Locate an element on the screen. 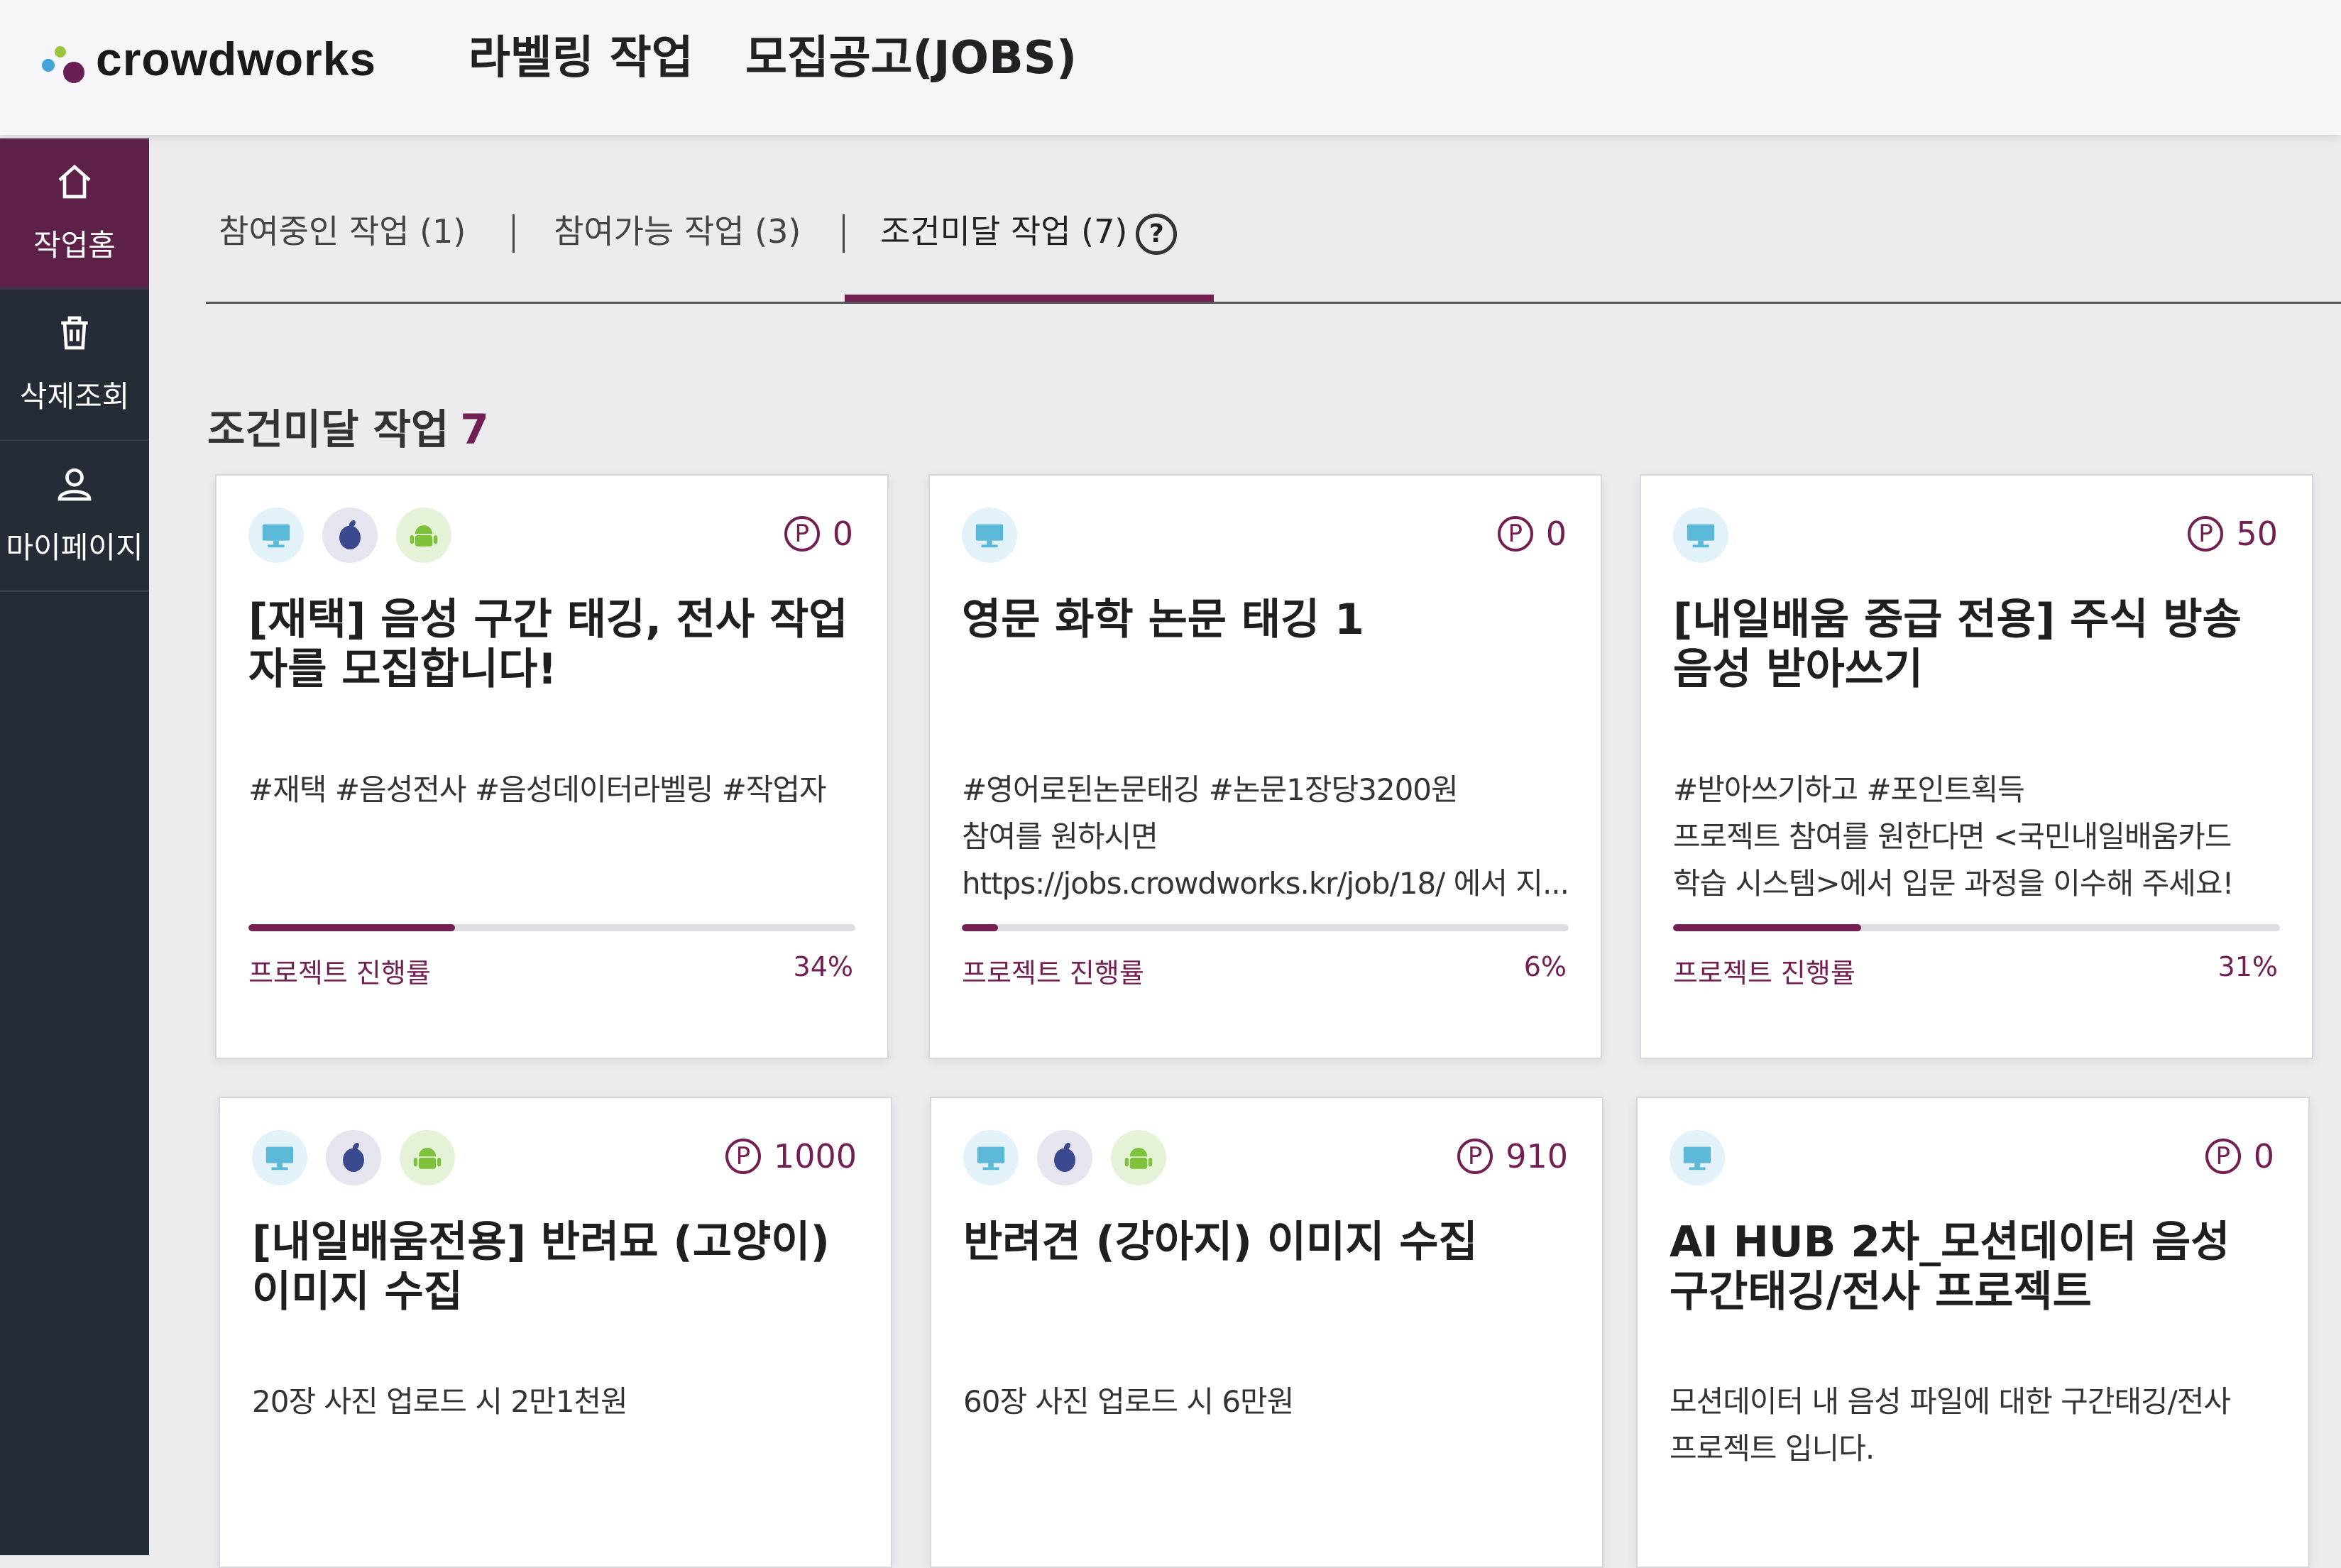  card-tags: #재택 #음성전사 #음성데이터라벨링 #작업자 is located at coordinates (538, 790).